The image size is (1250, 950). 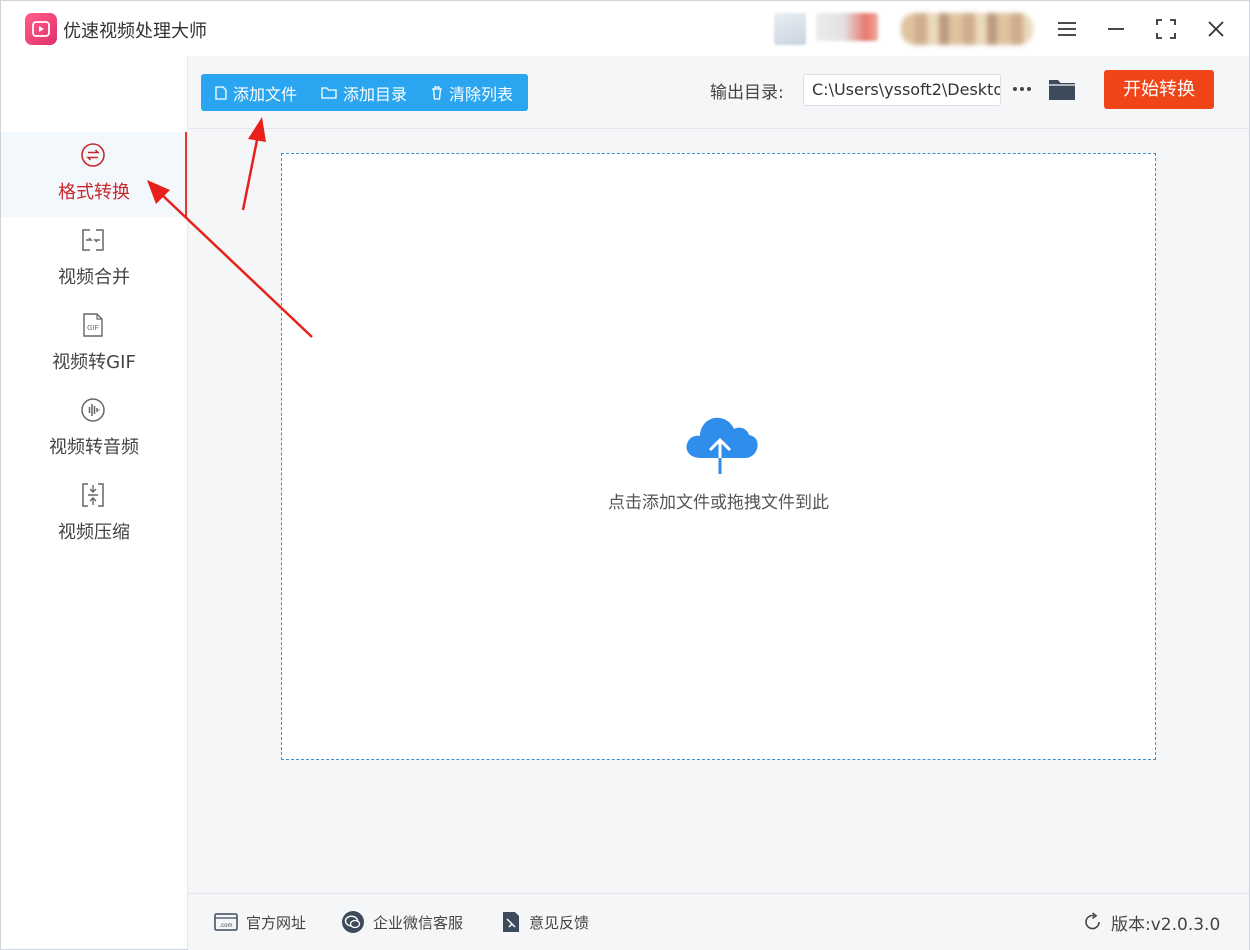 I want to click on output-directory-label: 输出目录:, so click(x=747, y=93).